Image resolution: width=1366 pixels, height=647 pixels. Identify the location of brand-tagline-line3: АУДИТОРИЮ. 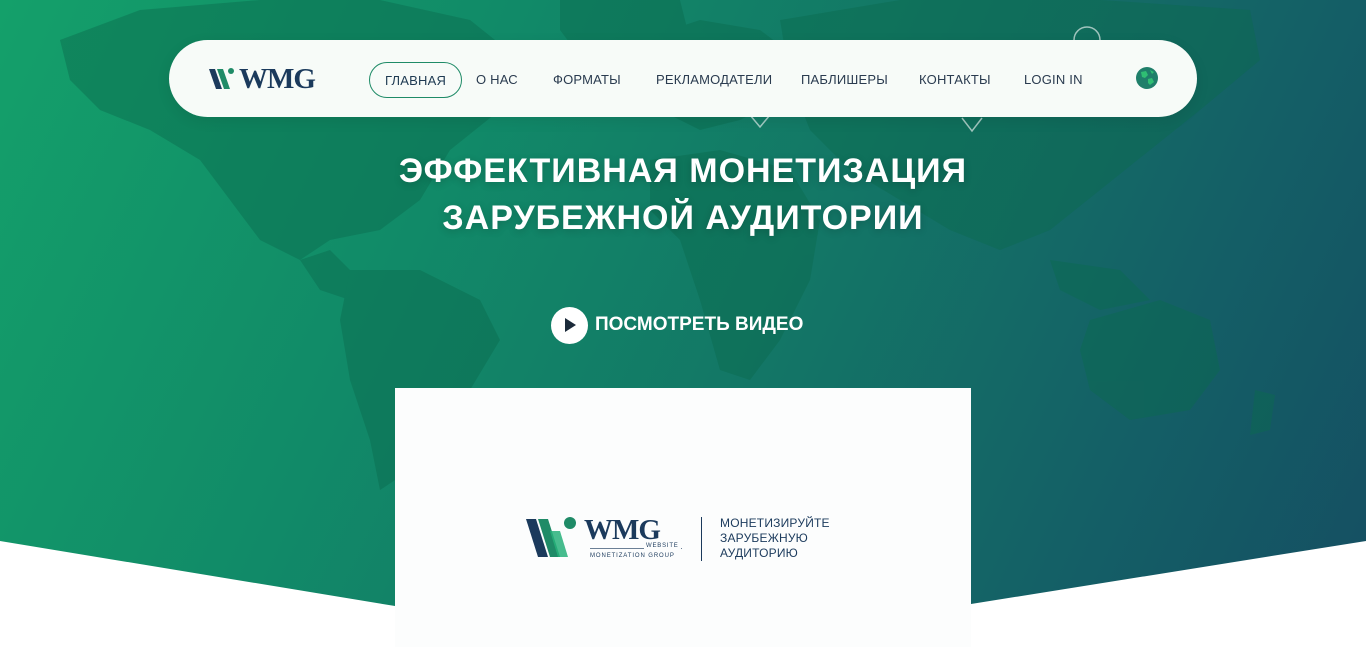
(759, 553).